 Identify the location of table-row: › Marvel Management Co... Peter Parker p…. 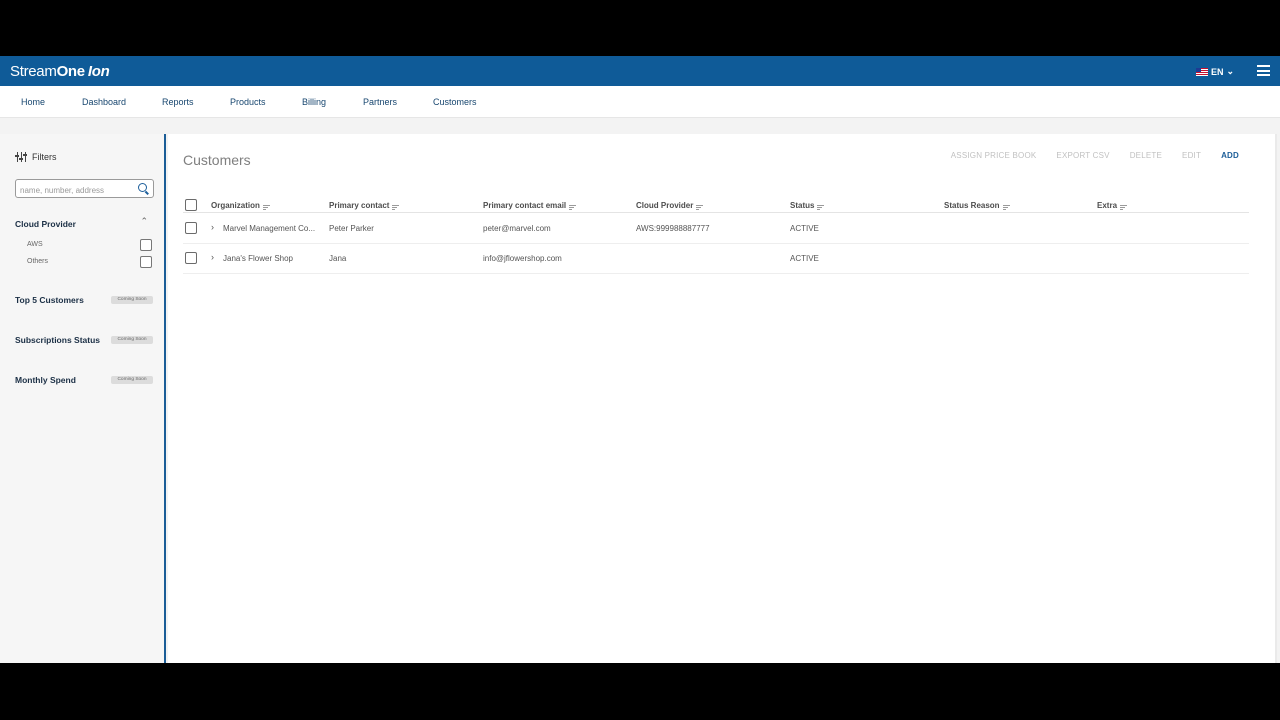
(716, 229).